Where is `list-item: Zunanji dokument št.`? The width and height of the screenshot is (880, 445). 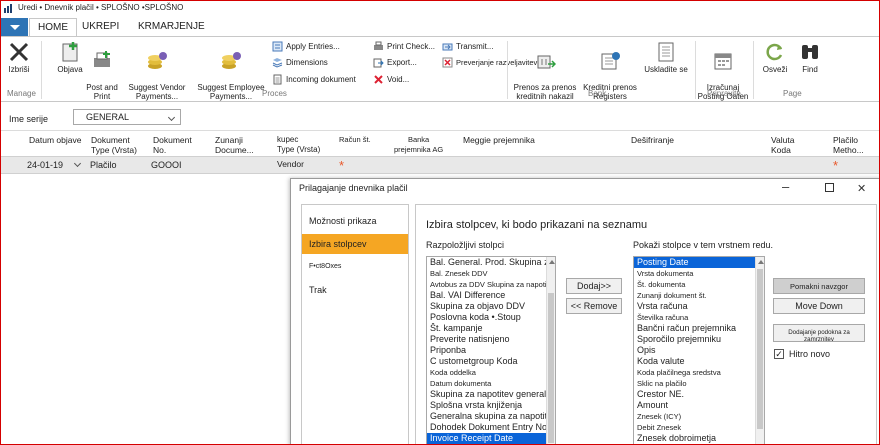
list-item: Zunanji dokument št. is located at coordinates (699, 295).